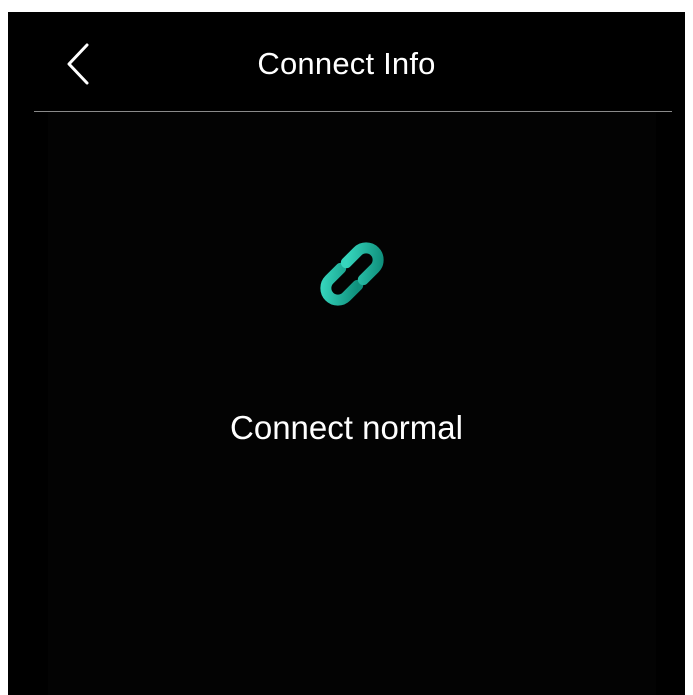  I want to click on page-title: Connect Info, so click(346, 63).